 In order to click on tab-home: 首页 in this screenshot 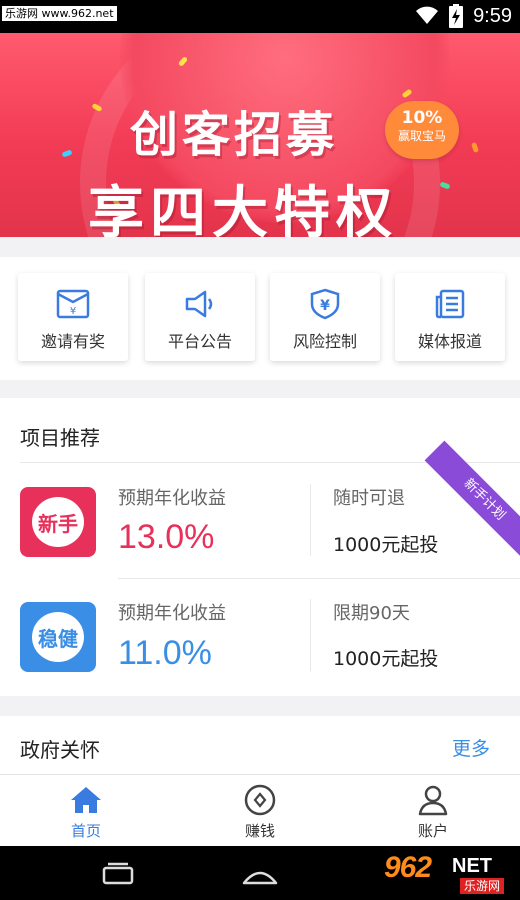, I will do `click(86, 812)`.